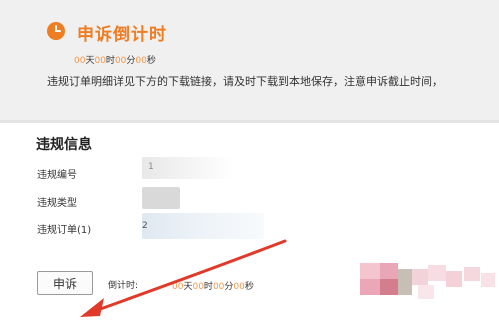  Describe the element at coordinates (141, 61) in the screenshot. I see `countdown-seconds: 00` at that location.